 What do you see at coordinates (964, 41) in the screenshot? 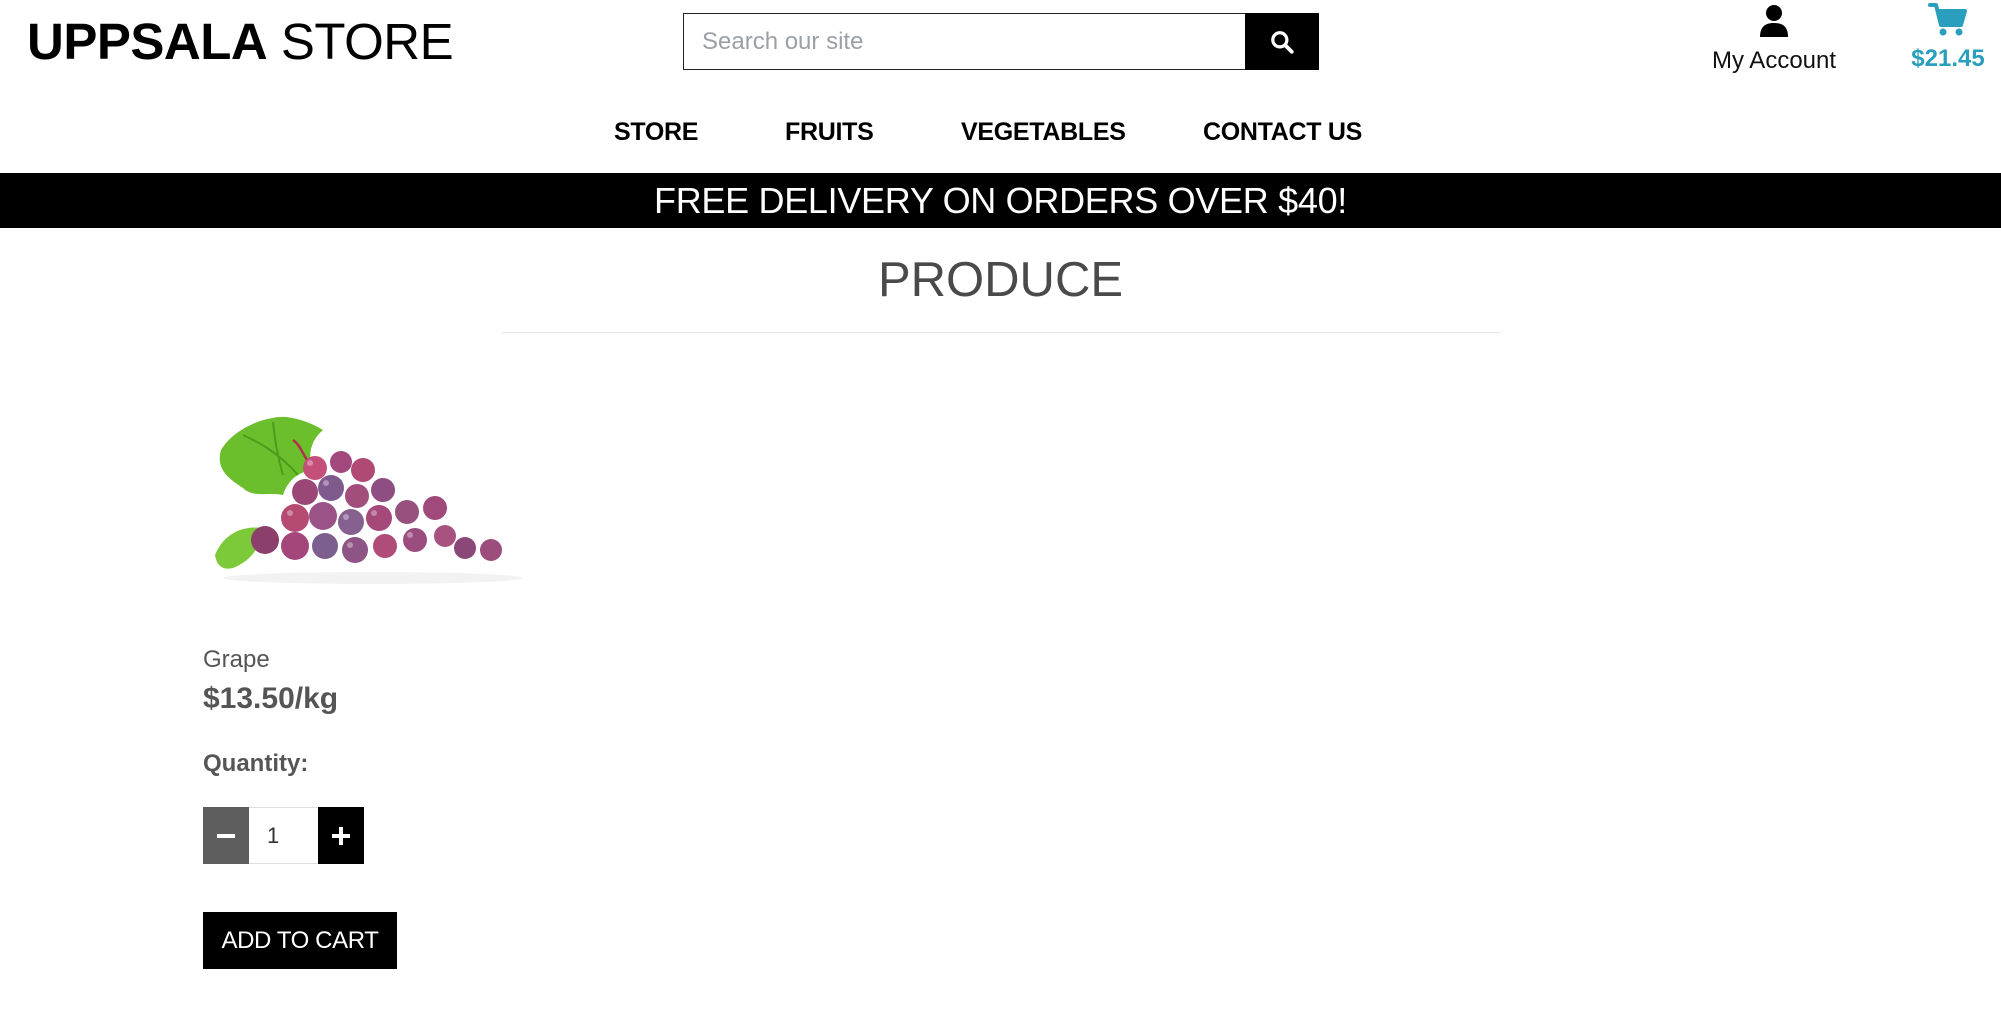
I see `search-input` at bounding box center [964, 41].